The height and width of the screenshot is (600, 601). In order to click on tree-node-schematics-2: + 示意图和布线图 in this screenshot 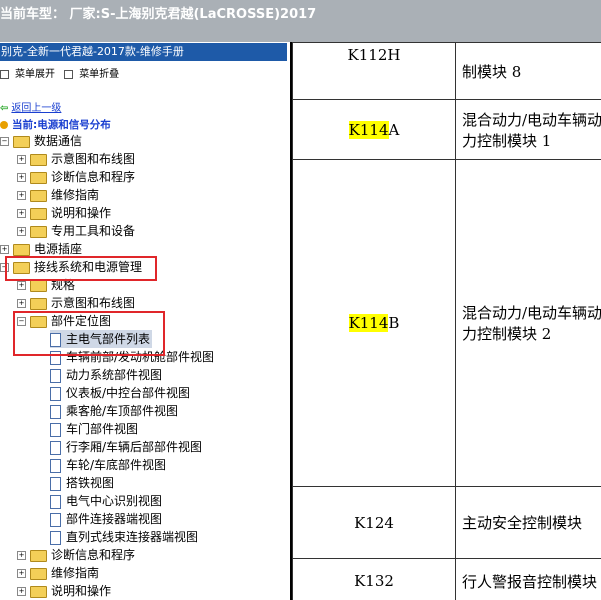, I will do `click(76, 303)`.